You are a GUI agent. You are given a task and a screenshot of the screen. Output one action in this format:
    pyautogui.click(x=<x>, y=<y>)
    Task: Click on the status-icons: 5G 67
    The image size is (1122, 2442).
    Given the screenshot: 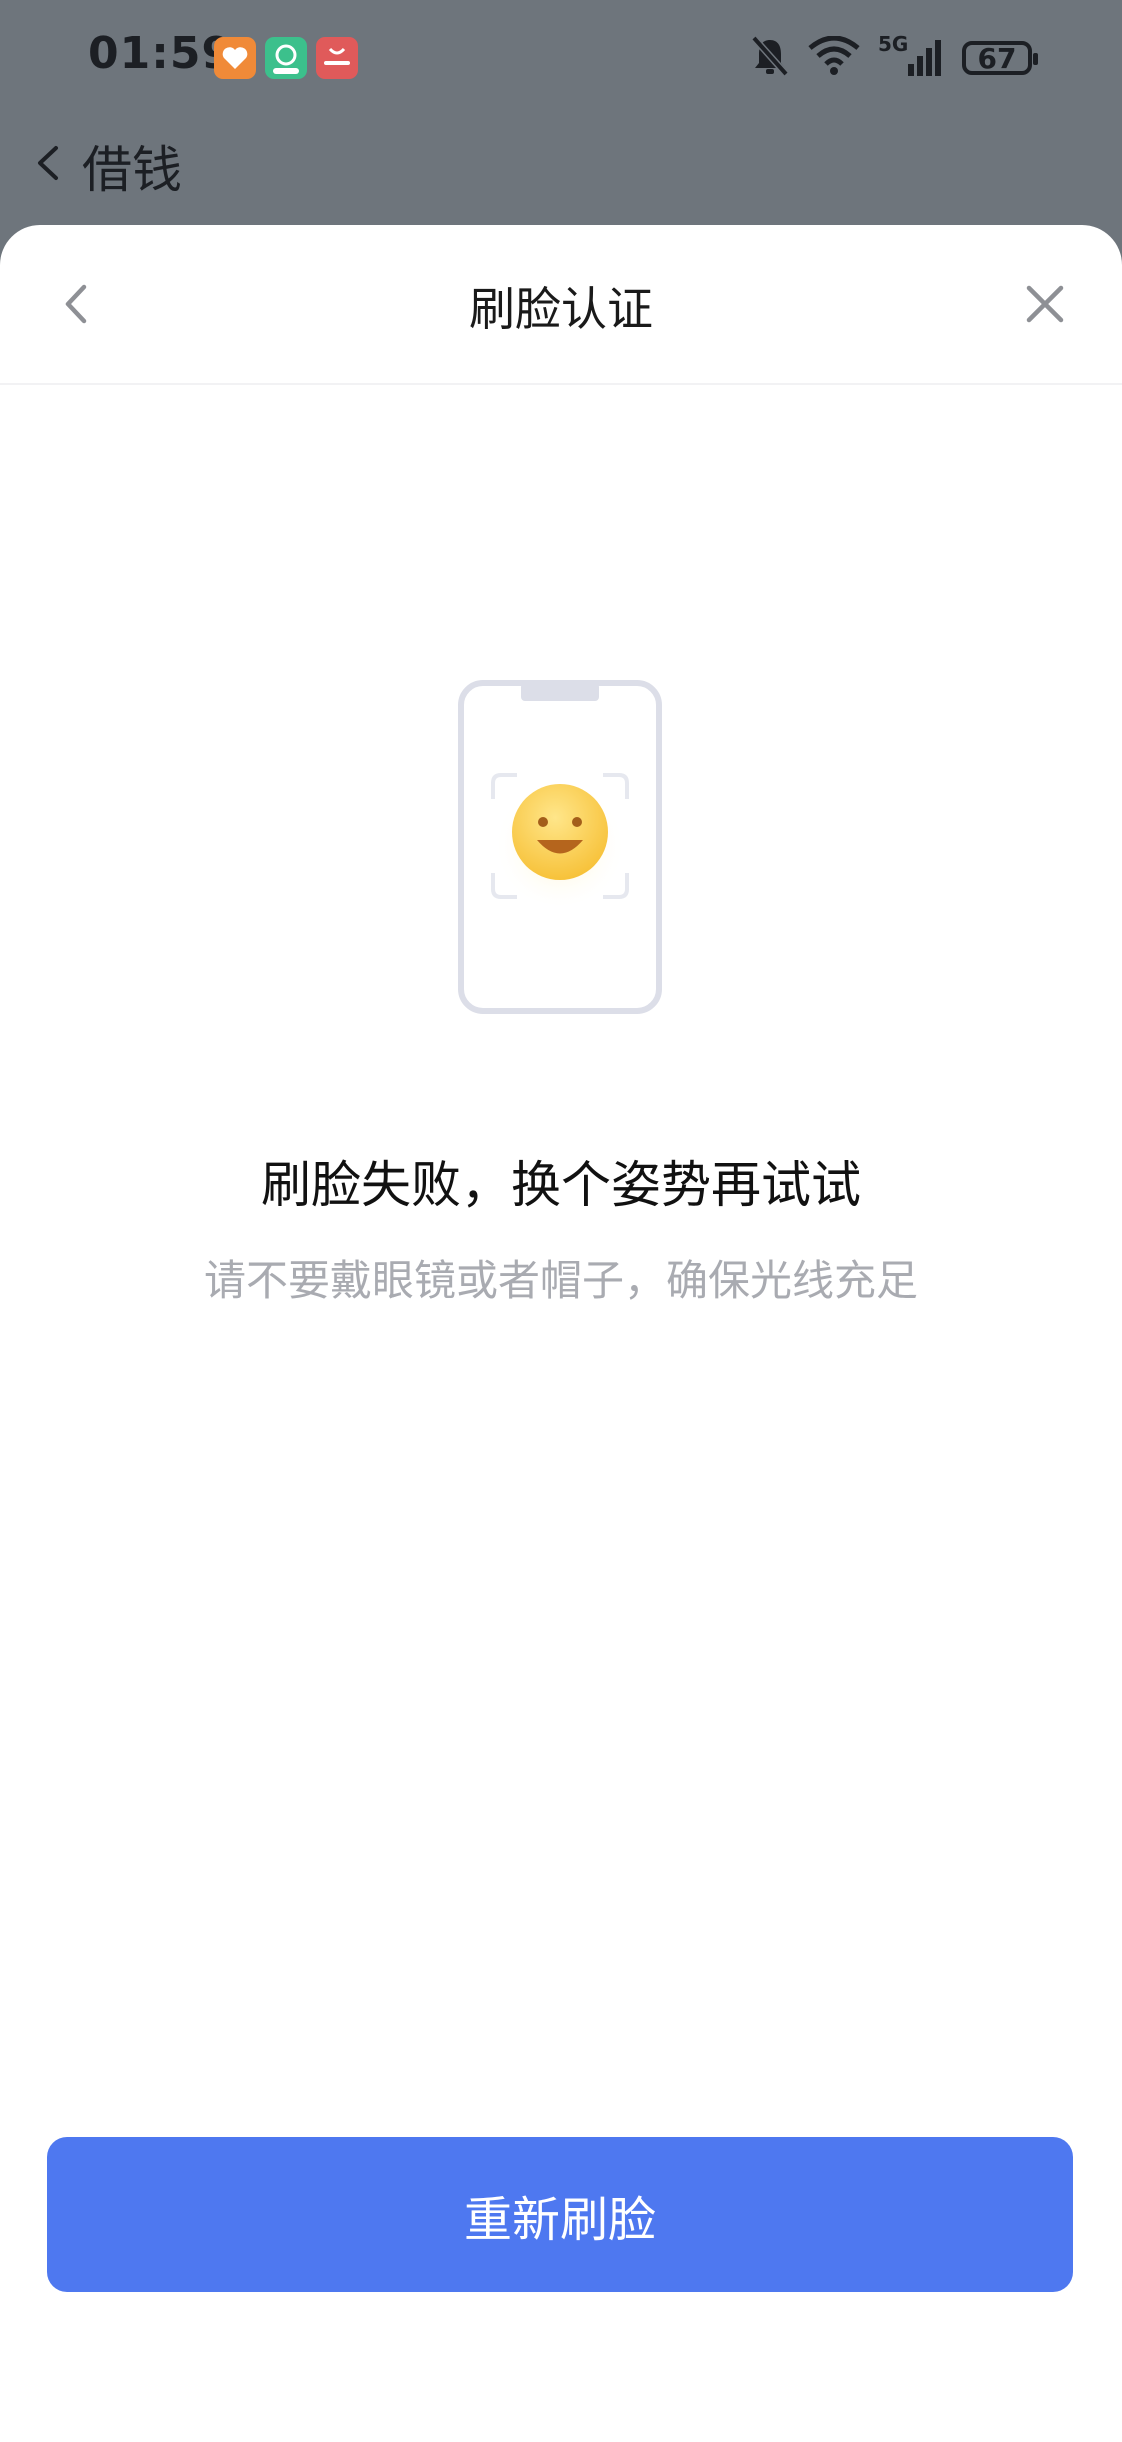 What is the action you would take?
    pyautogui.click(x=894, y=57)
    